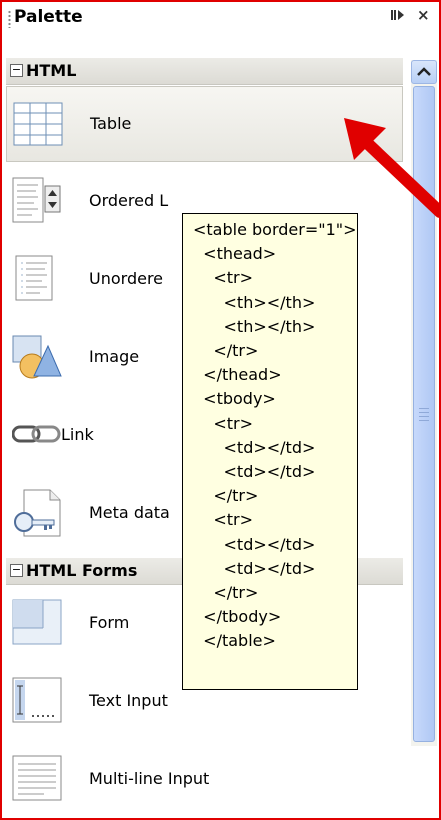 The height and width of the screenshot is (820, 441). I want to click on image-icon, so click(37, 357).